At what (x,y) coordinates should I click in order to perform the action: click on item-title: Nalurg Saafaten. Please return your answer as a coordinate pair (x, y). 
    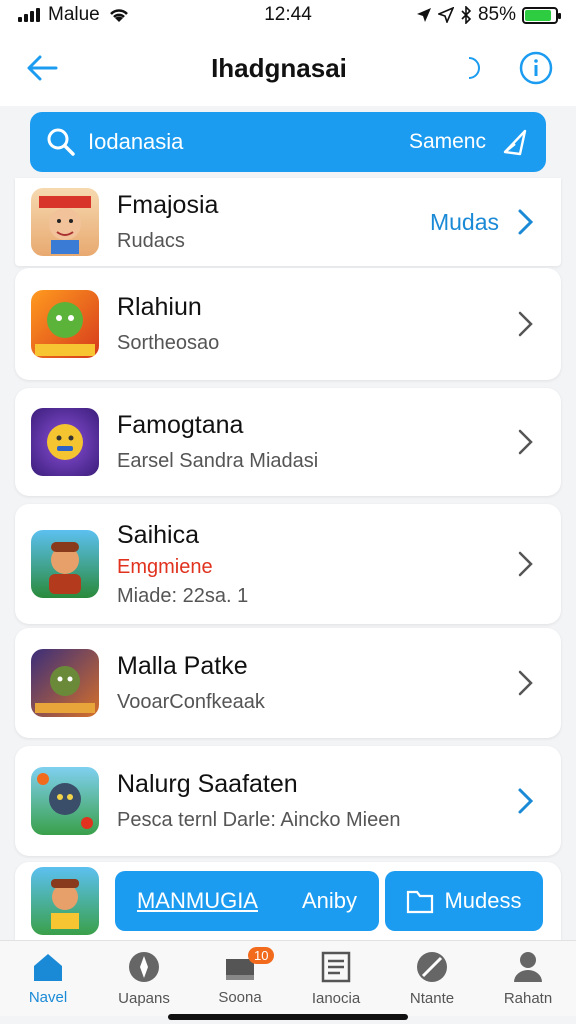
    Looking at the image, I should click on (207, 784).